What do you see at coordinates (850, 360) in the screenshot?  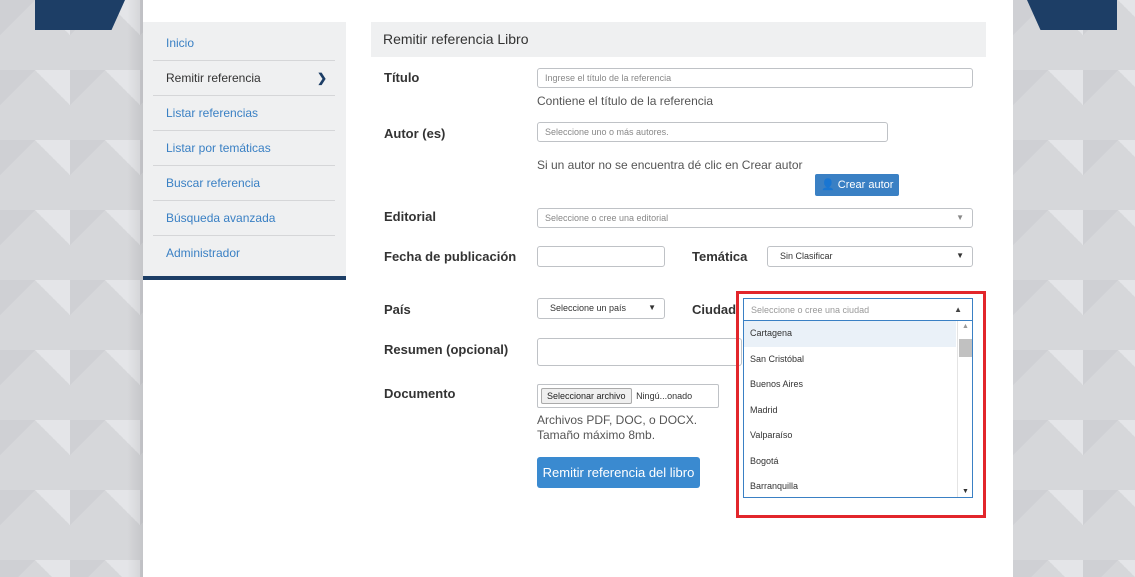 I see `list-item: San Cristóbal` at bounding box center [850, 360].